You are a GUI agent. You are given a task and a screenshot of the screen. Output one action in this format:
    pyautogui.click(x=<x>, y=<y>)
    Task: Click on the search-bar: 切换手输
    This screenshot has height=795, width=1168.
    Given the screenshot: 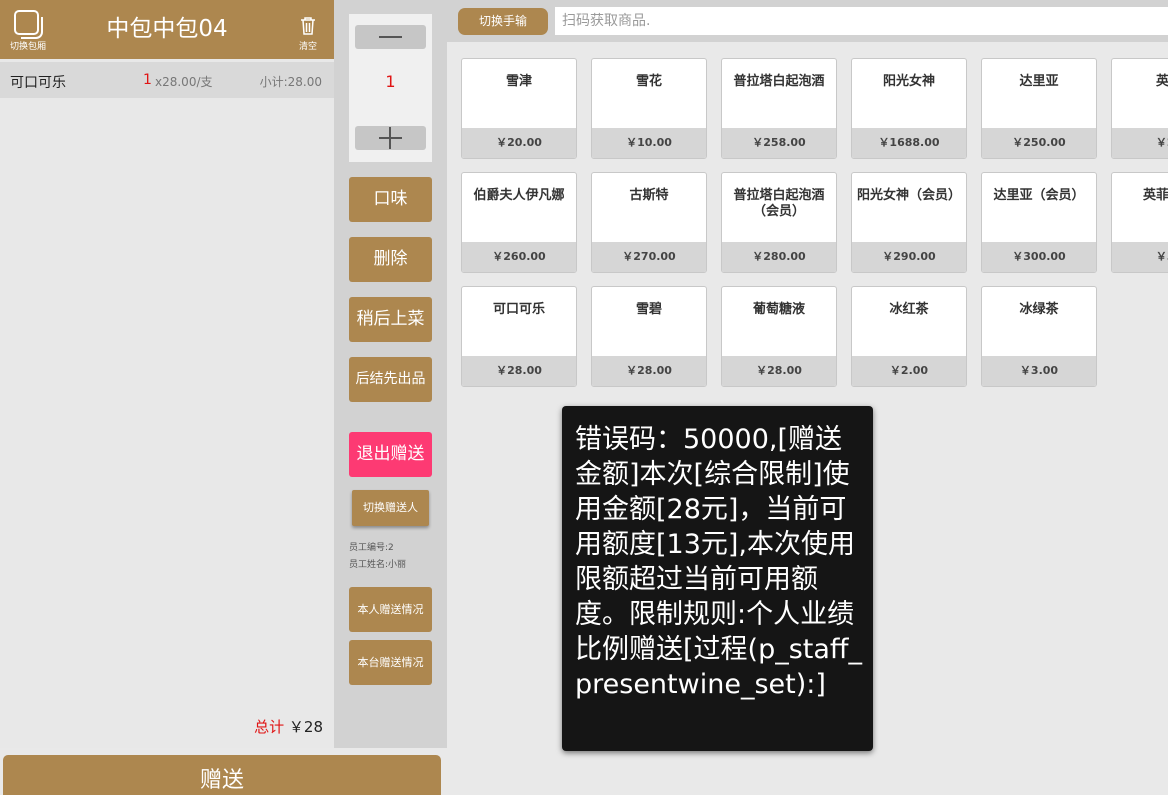 What is the action you would take?
    pyautogui.click(x=807, y=21)
    